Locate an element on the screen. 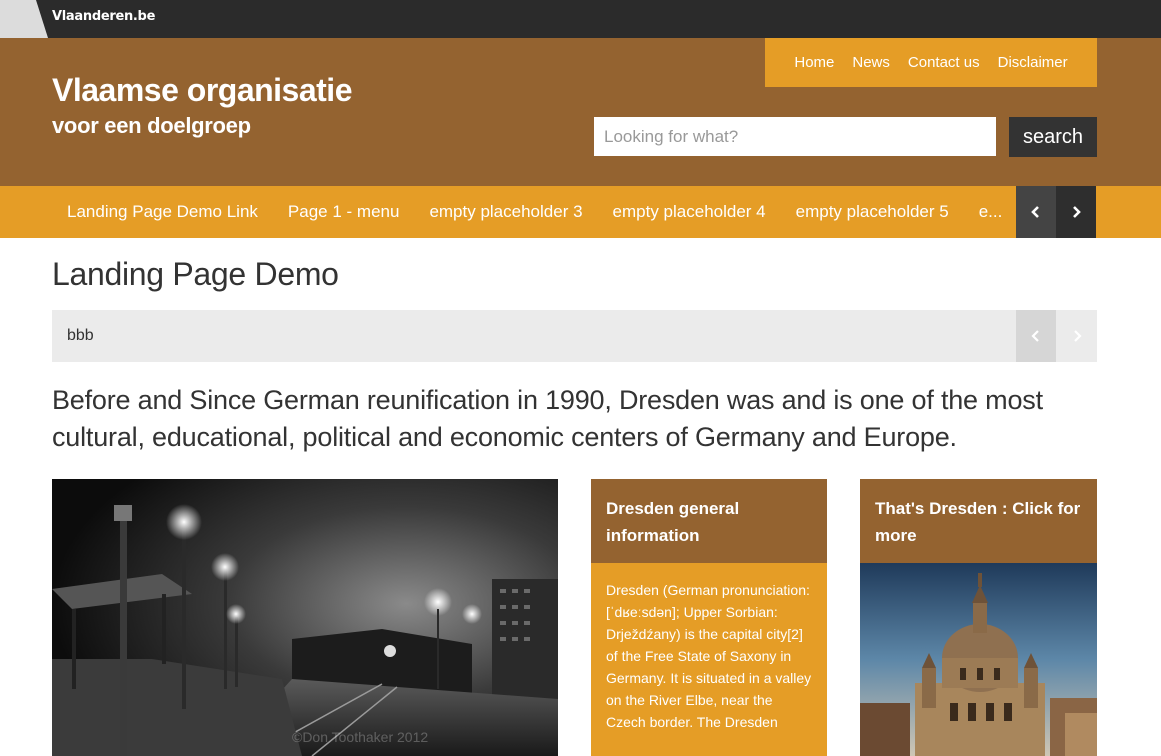 Image resolution: width=1161 pixels, height=756 pixels. main-nav-item-placeholder-5: empty placeholder 5 is located at coordinates (872, 212).